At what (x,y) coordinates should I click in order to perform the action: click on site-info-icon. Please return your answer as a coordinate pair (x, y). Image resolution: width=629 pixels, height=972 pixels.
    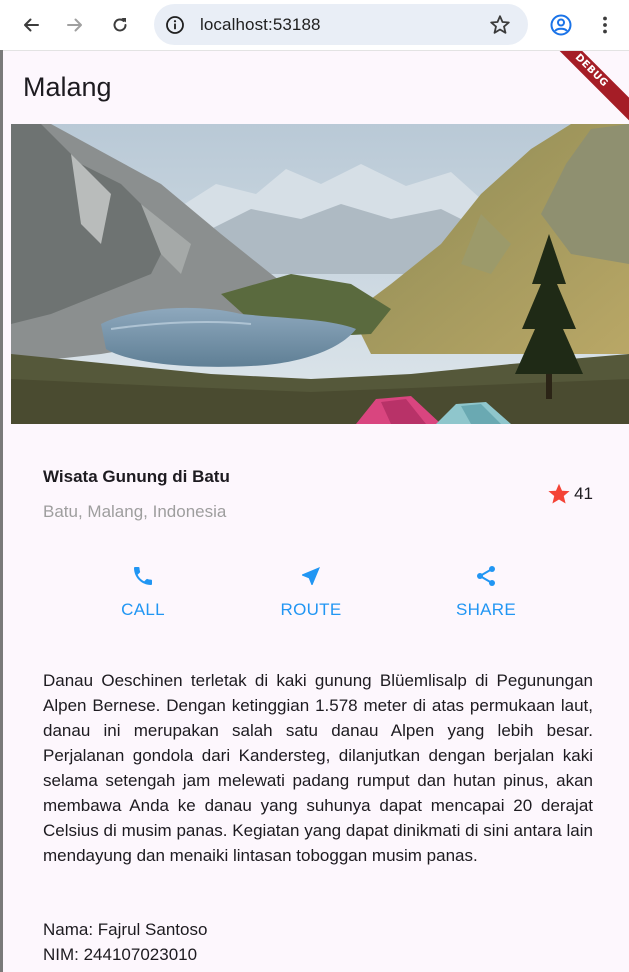
    Looking at the image, I should click on (175, 25).